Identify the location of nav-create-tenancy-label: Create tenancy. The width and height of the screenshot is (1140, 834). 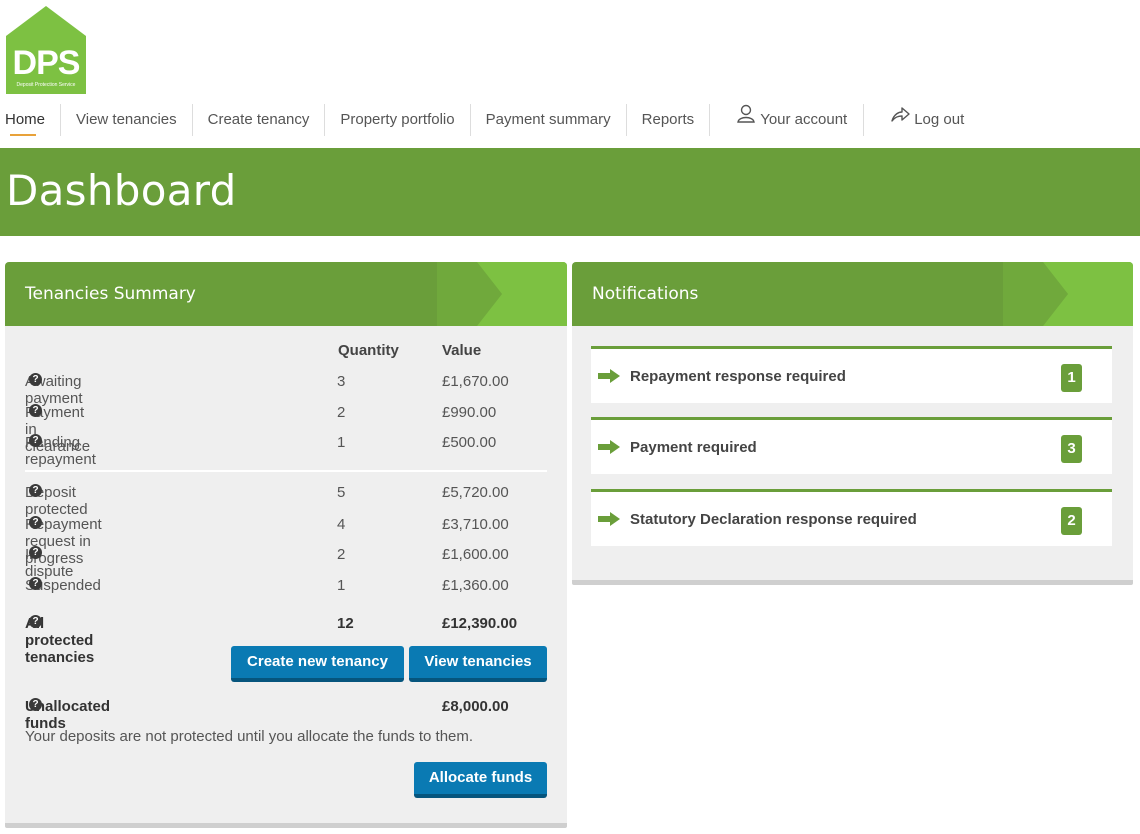
(258, 119).